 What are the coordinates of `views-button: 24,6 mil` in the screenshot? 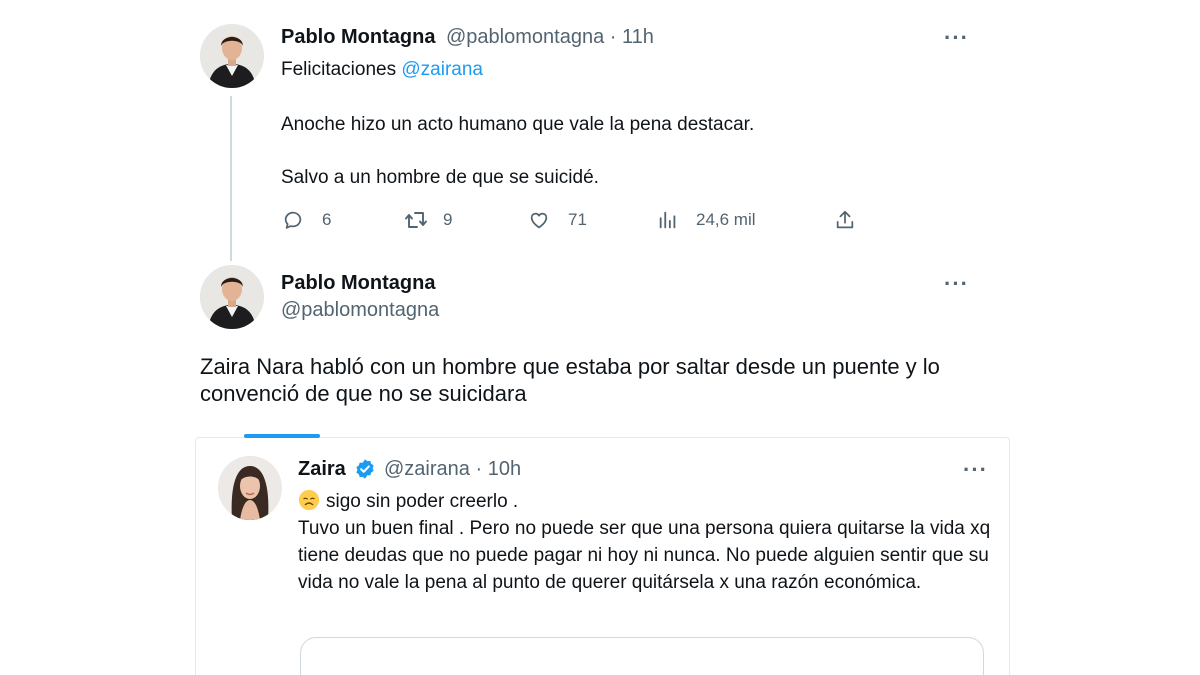 It's located at (706, 220).